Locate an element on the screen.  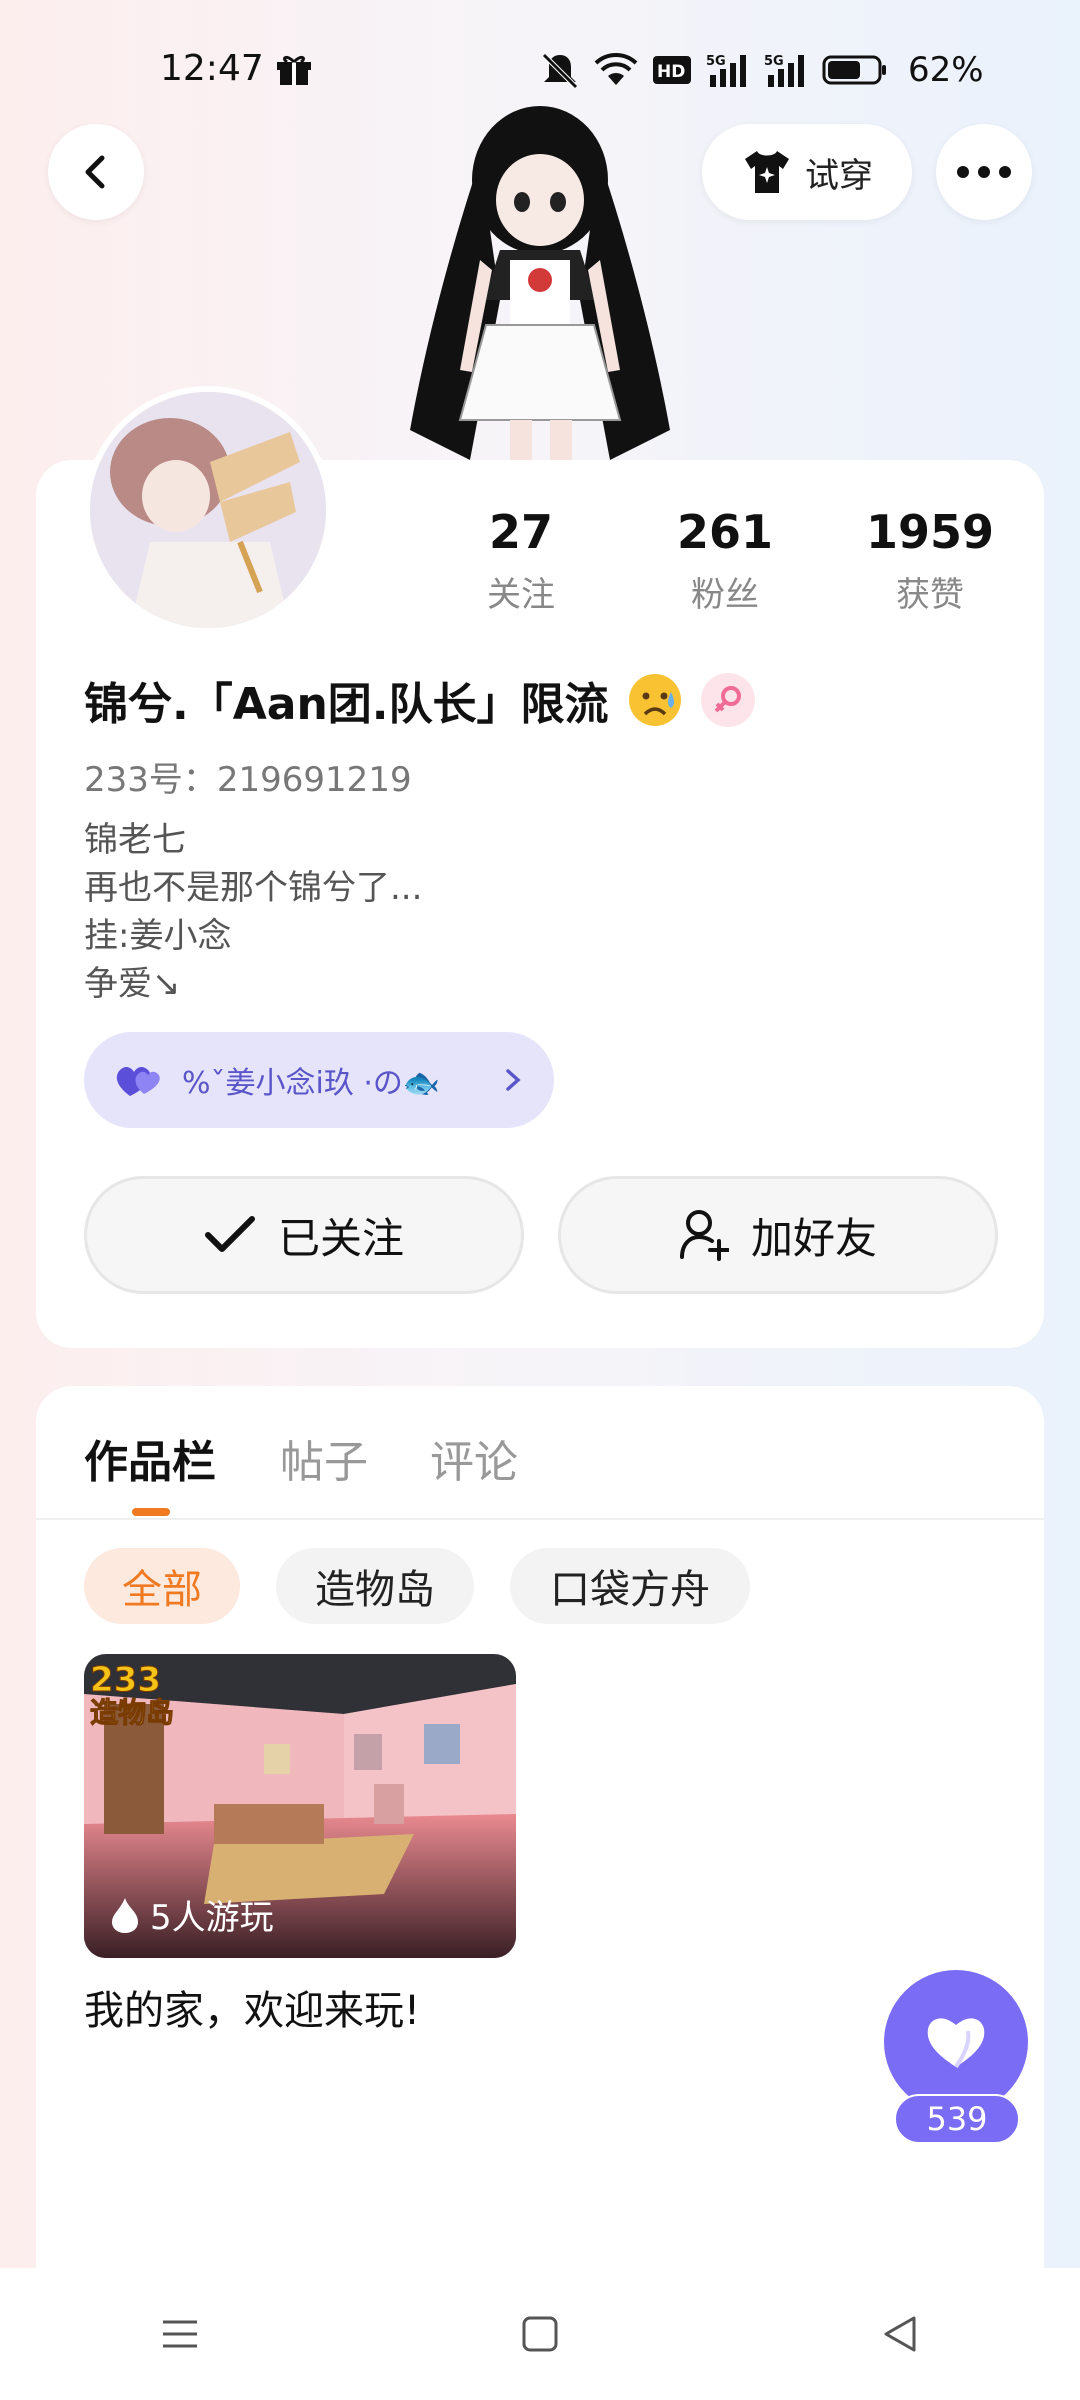
more-dots-icon is located at coordinates (984, 172).